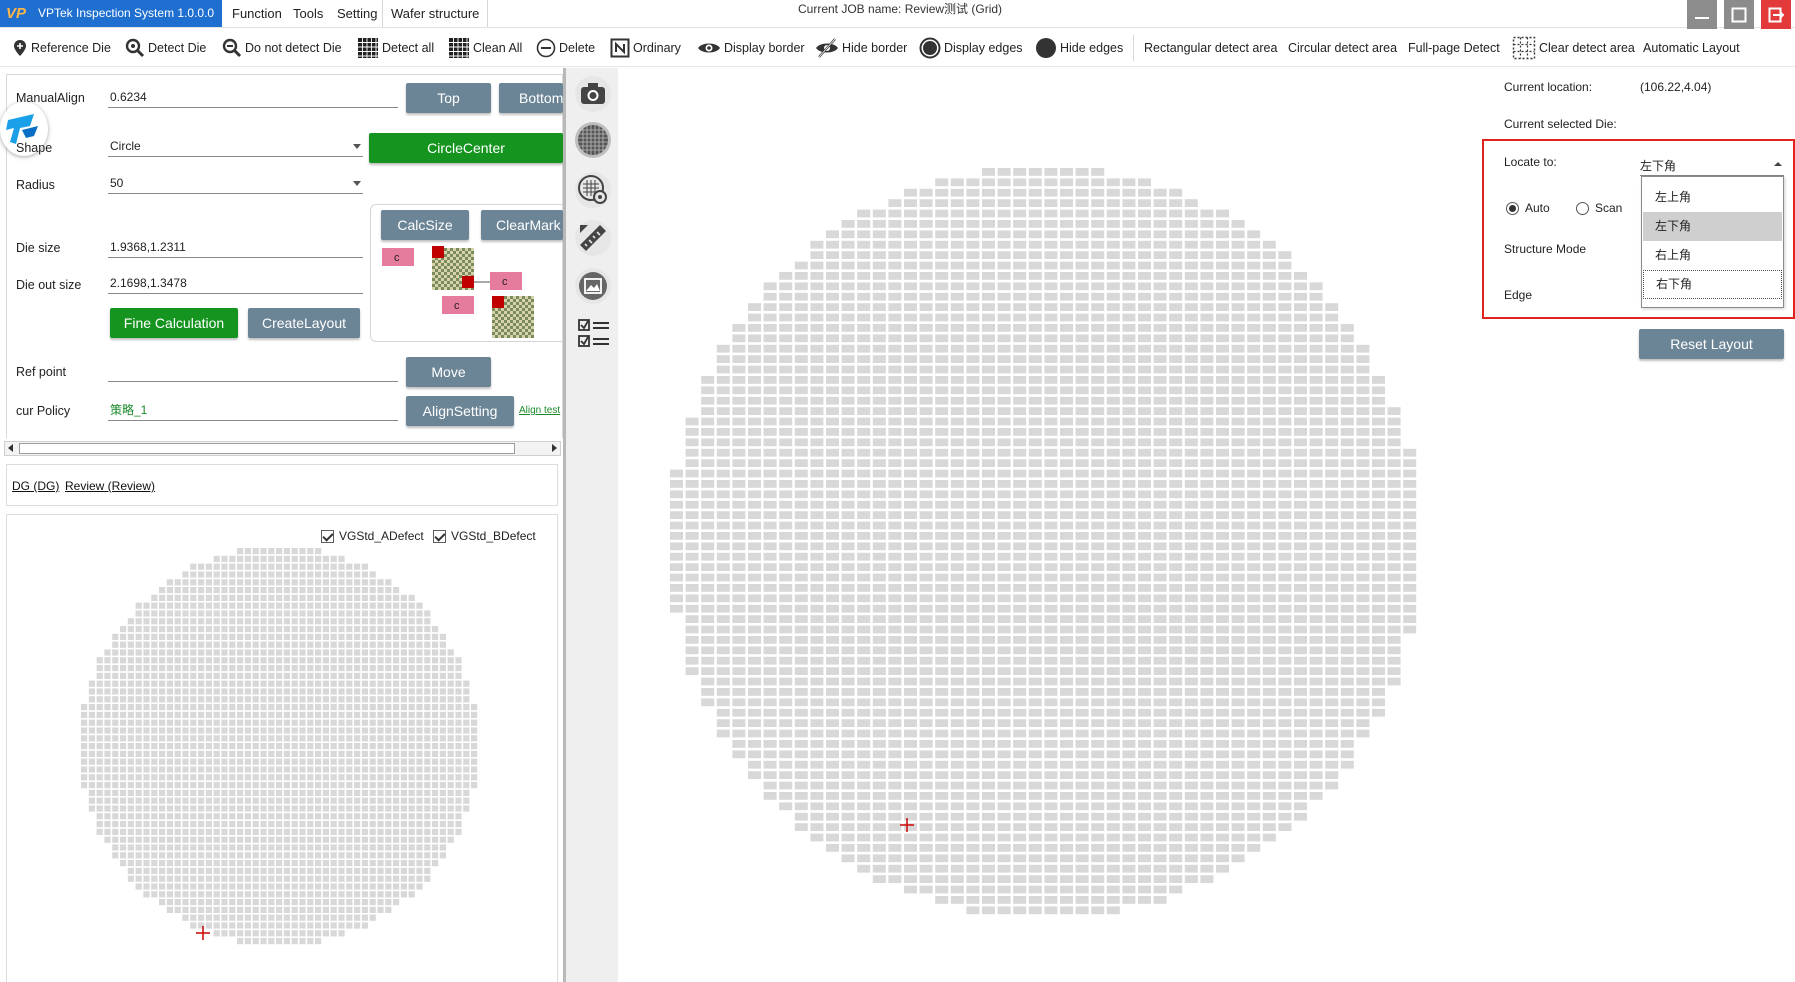 The image size is (1795, 982). Describe the element at coordinates (43, 411) in the screenshot. I see `cur-policy-label: cur Policy` at that location.